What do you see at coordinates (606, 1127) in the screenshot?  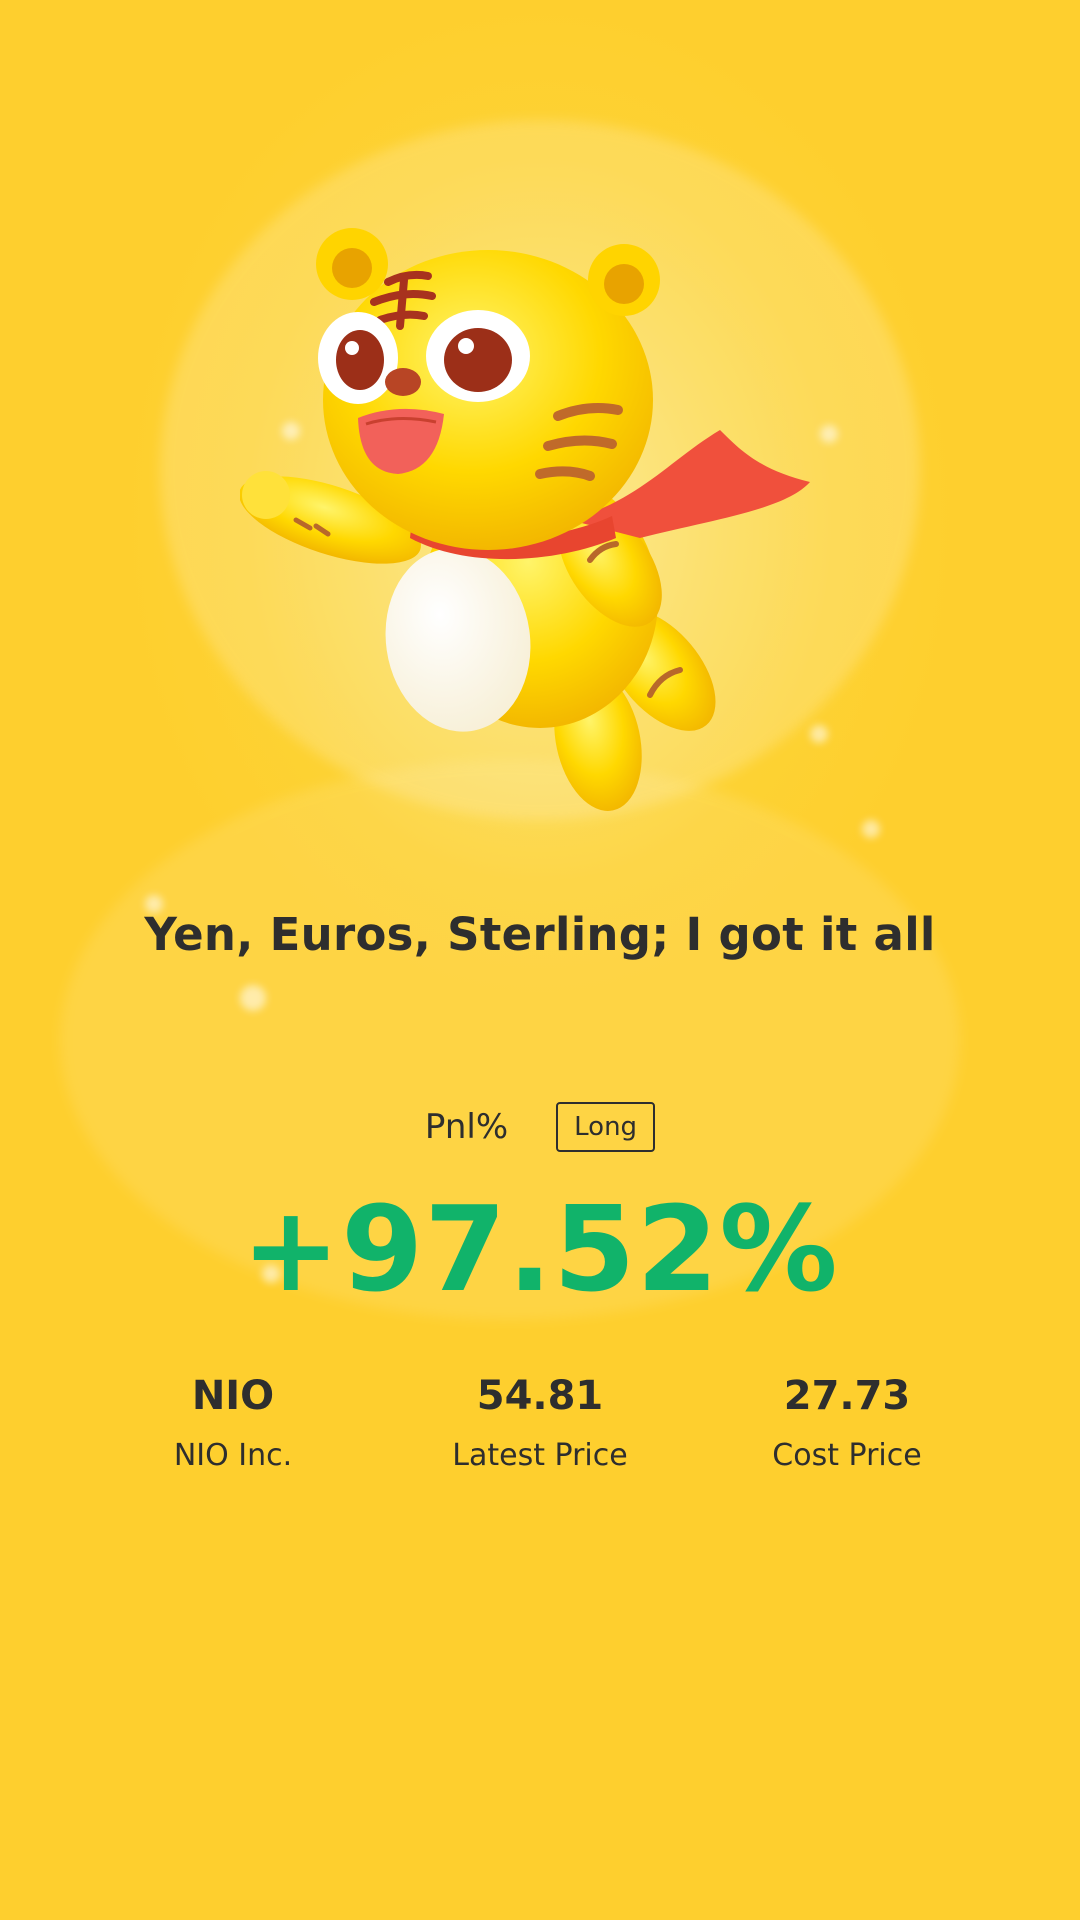 I see `position-direction-badge: Long` at bounding box center [606, 1127].